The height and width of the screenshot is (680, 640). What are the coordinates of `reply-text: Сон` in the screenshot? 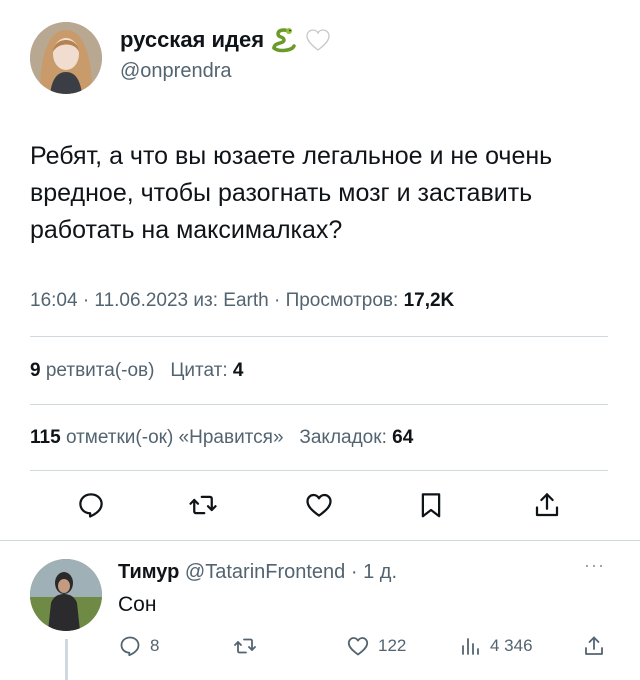 It's located at (137, 604).